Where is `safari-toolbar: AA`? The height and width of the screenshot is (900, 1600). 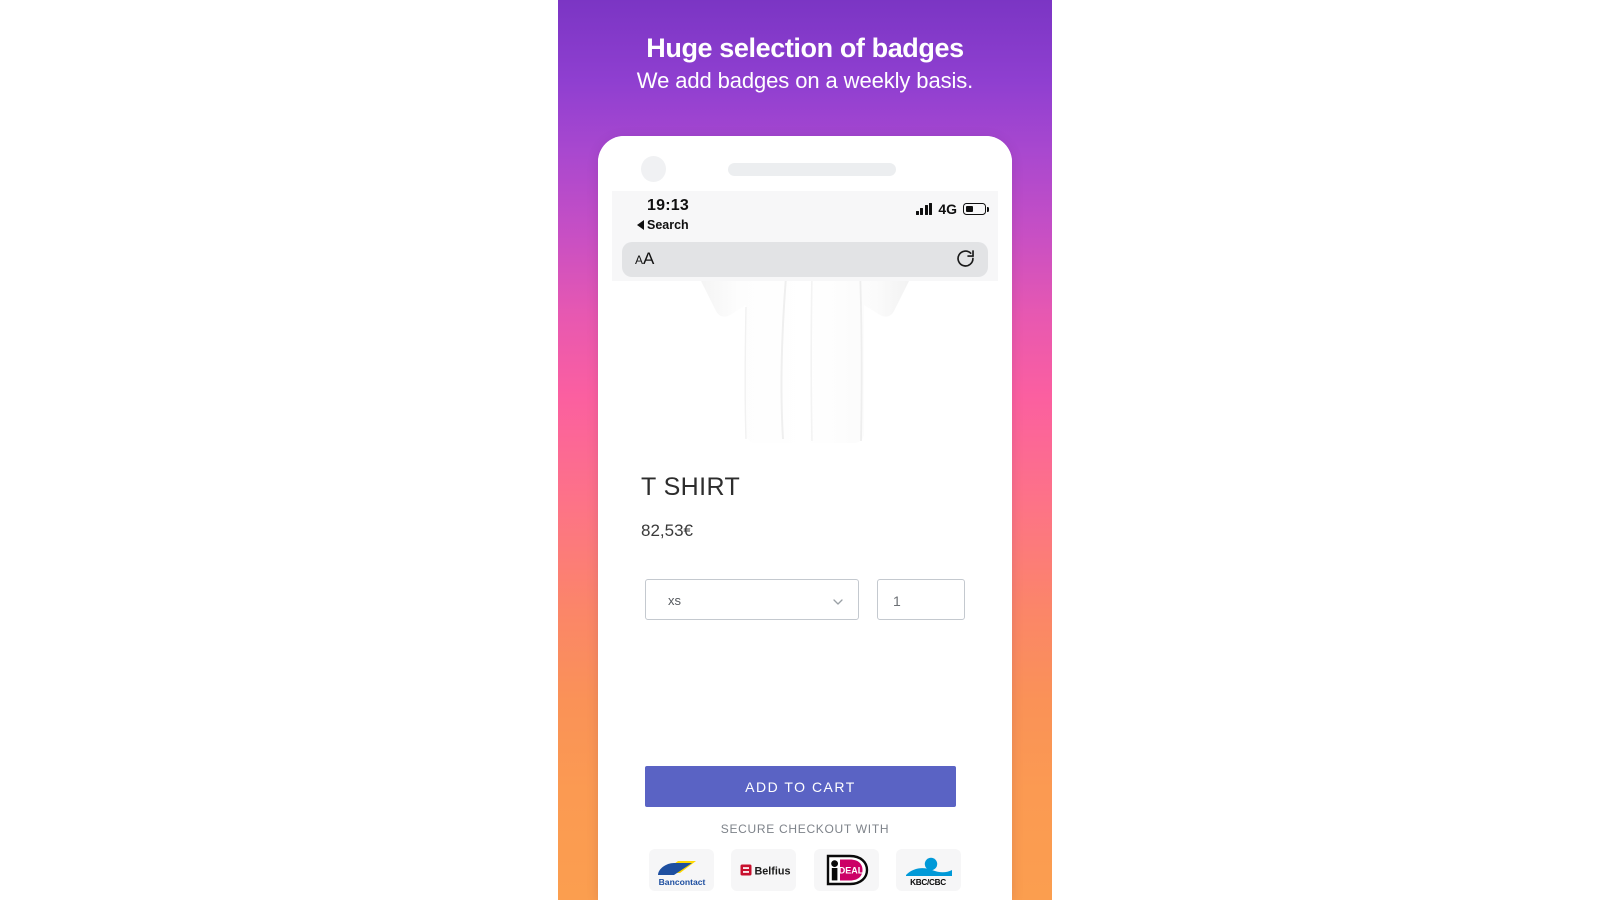
safari-toolbar: AA is located at coordinates (805, 259).